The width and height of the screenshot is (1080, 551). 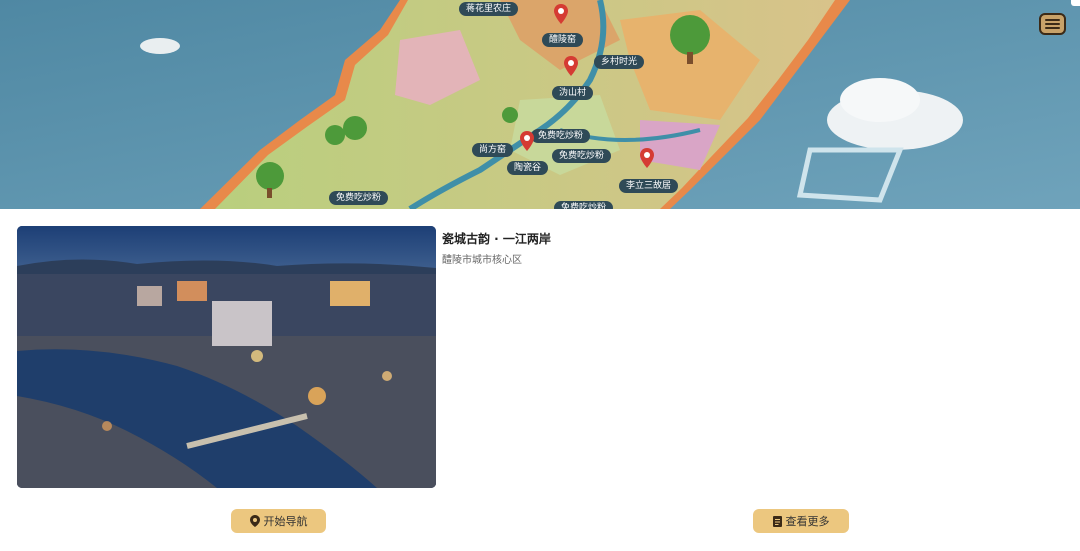 I want to click on attraction-title: 瓷城古韵 · 一江两岸, so click(x=496, y=239).